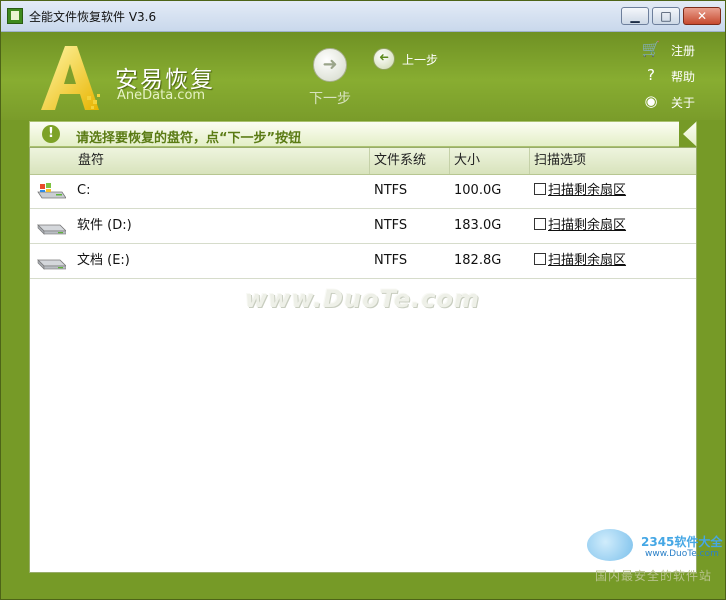 The image size is (726, 600). What do you see at coordinates (613, 161) in the screenshot?
I see `column-header-scan: 扫描选项` at bounding box center [613, 161].